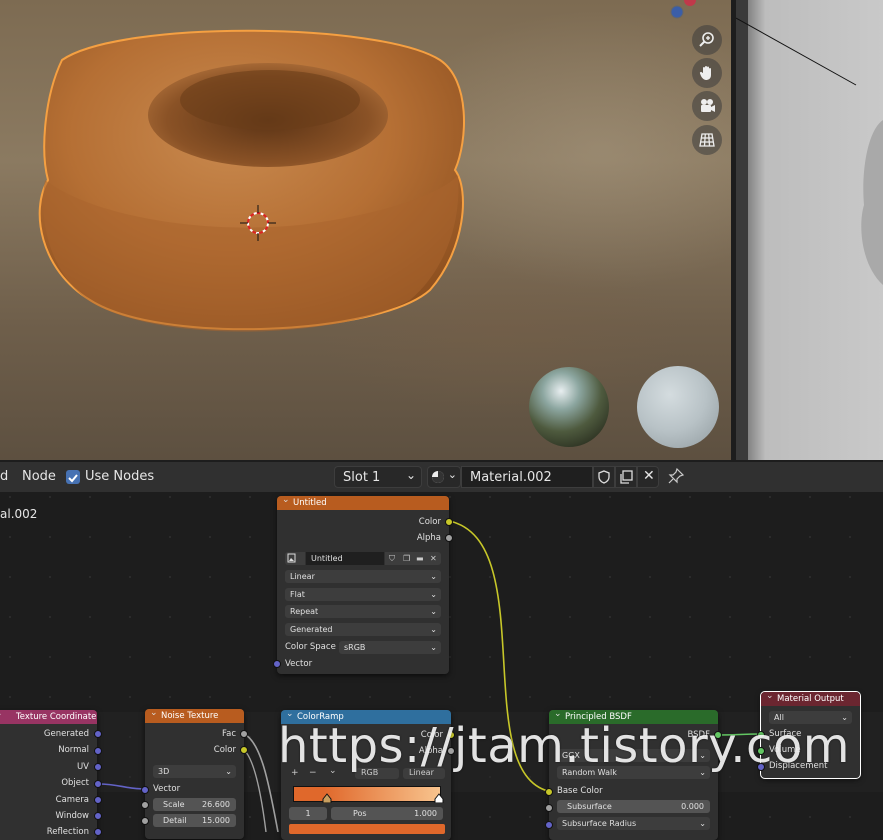  I want to click on use-nodes-label: Use Nodes, so click(119, 476).